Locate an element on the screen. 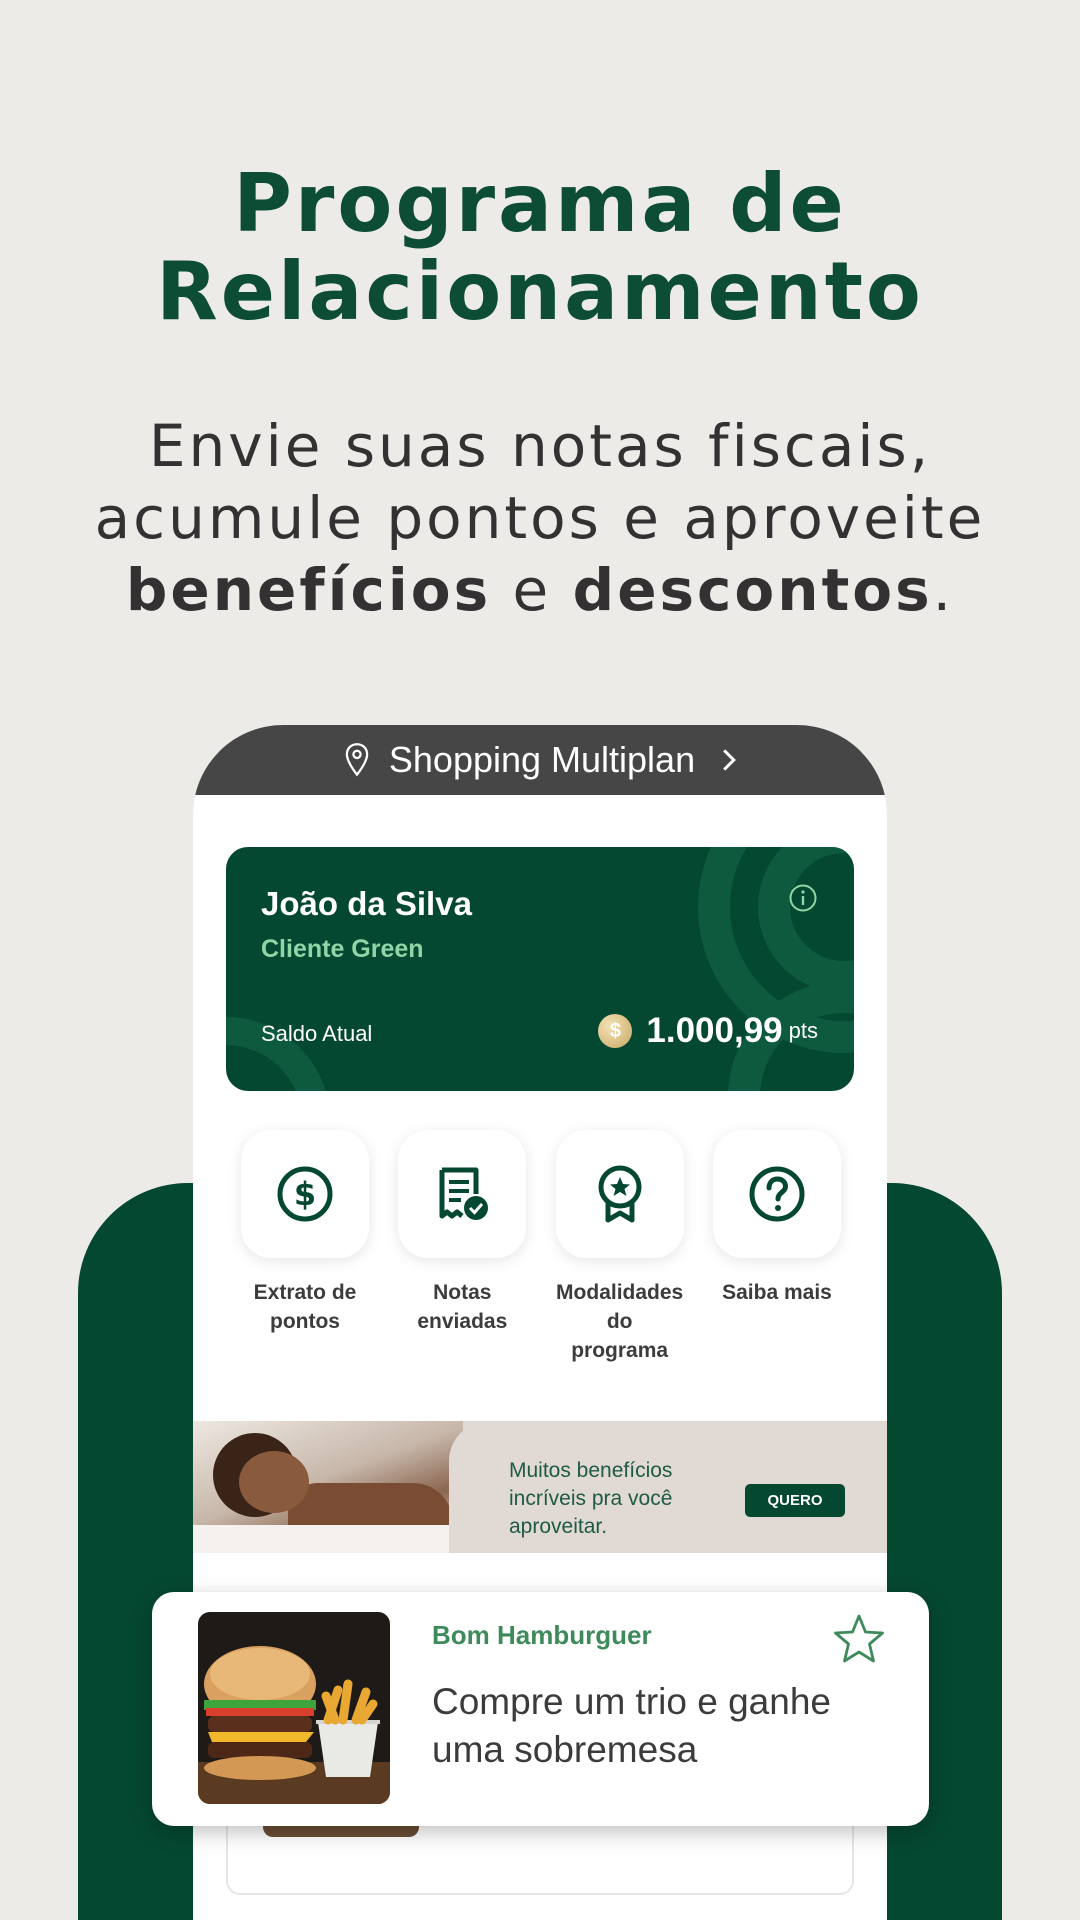  page-title-line-1: Programa de is located at coordinates (540, 203).